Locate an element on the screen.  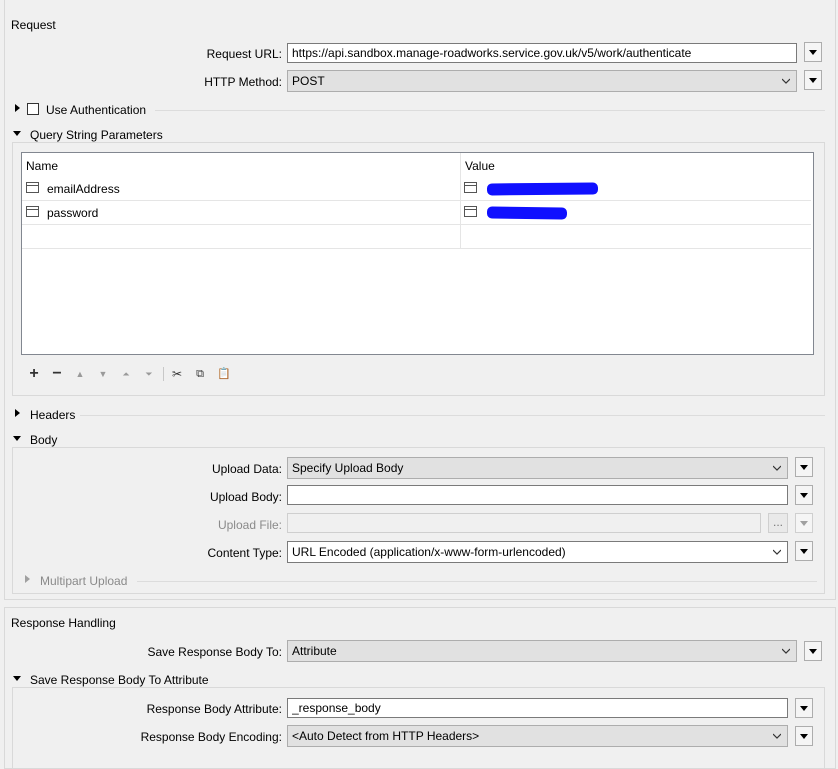
save-response-body-to-select: Attribute is located at coordinates (542, 651).